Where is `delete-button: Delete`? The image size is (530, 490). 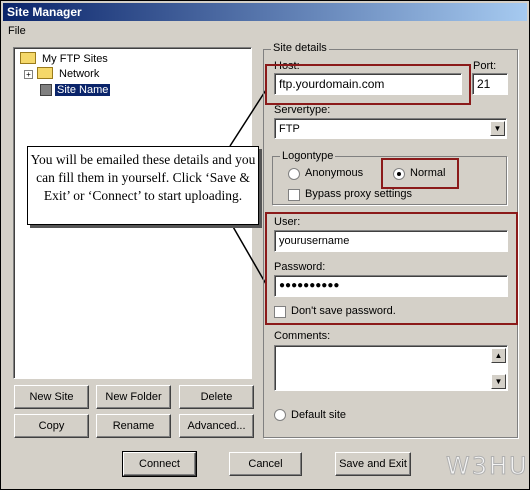
delete-button: Delete is located at coordinates (216, 397).